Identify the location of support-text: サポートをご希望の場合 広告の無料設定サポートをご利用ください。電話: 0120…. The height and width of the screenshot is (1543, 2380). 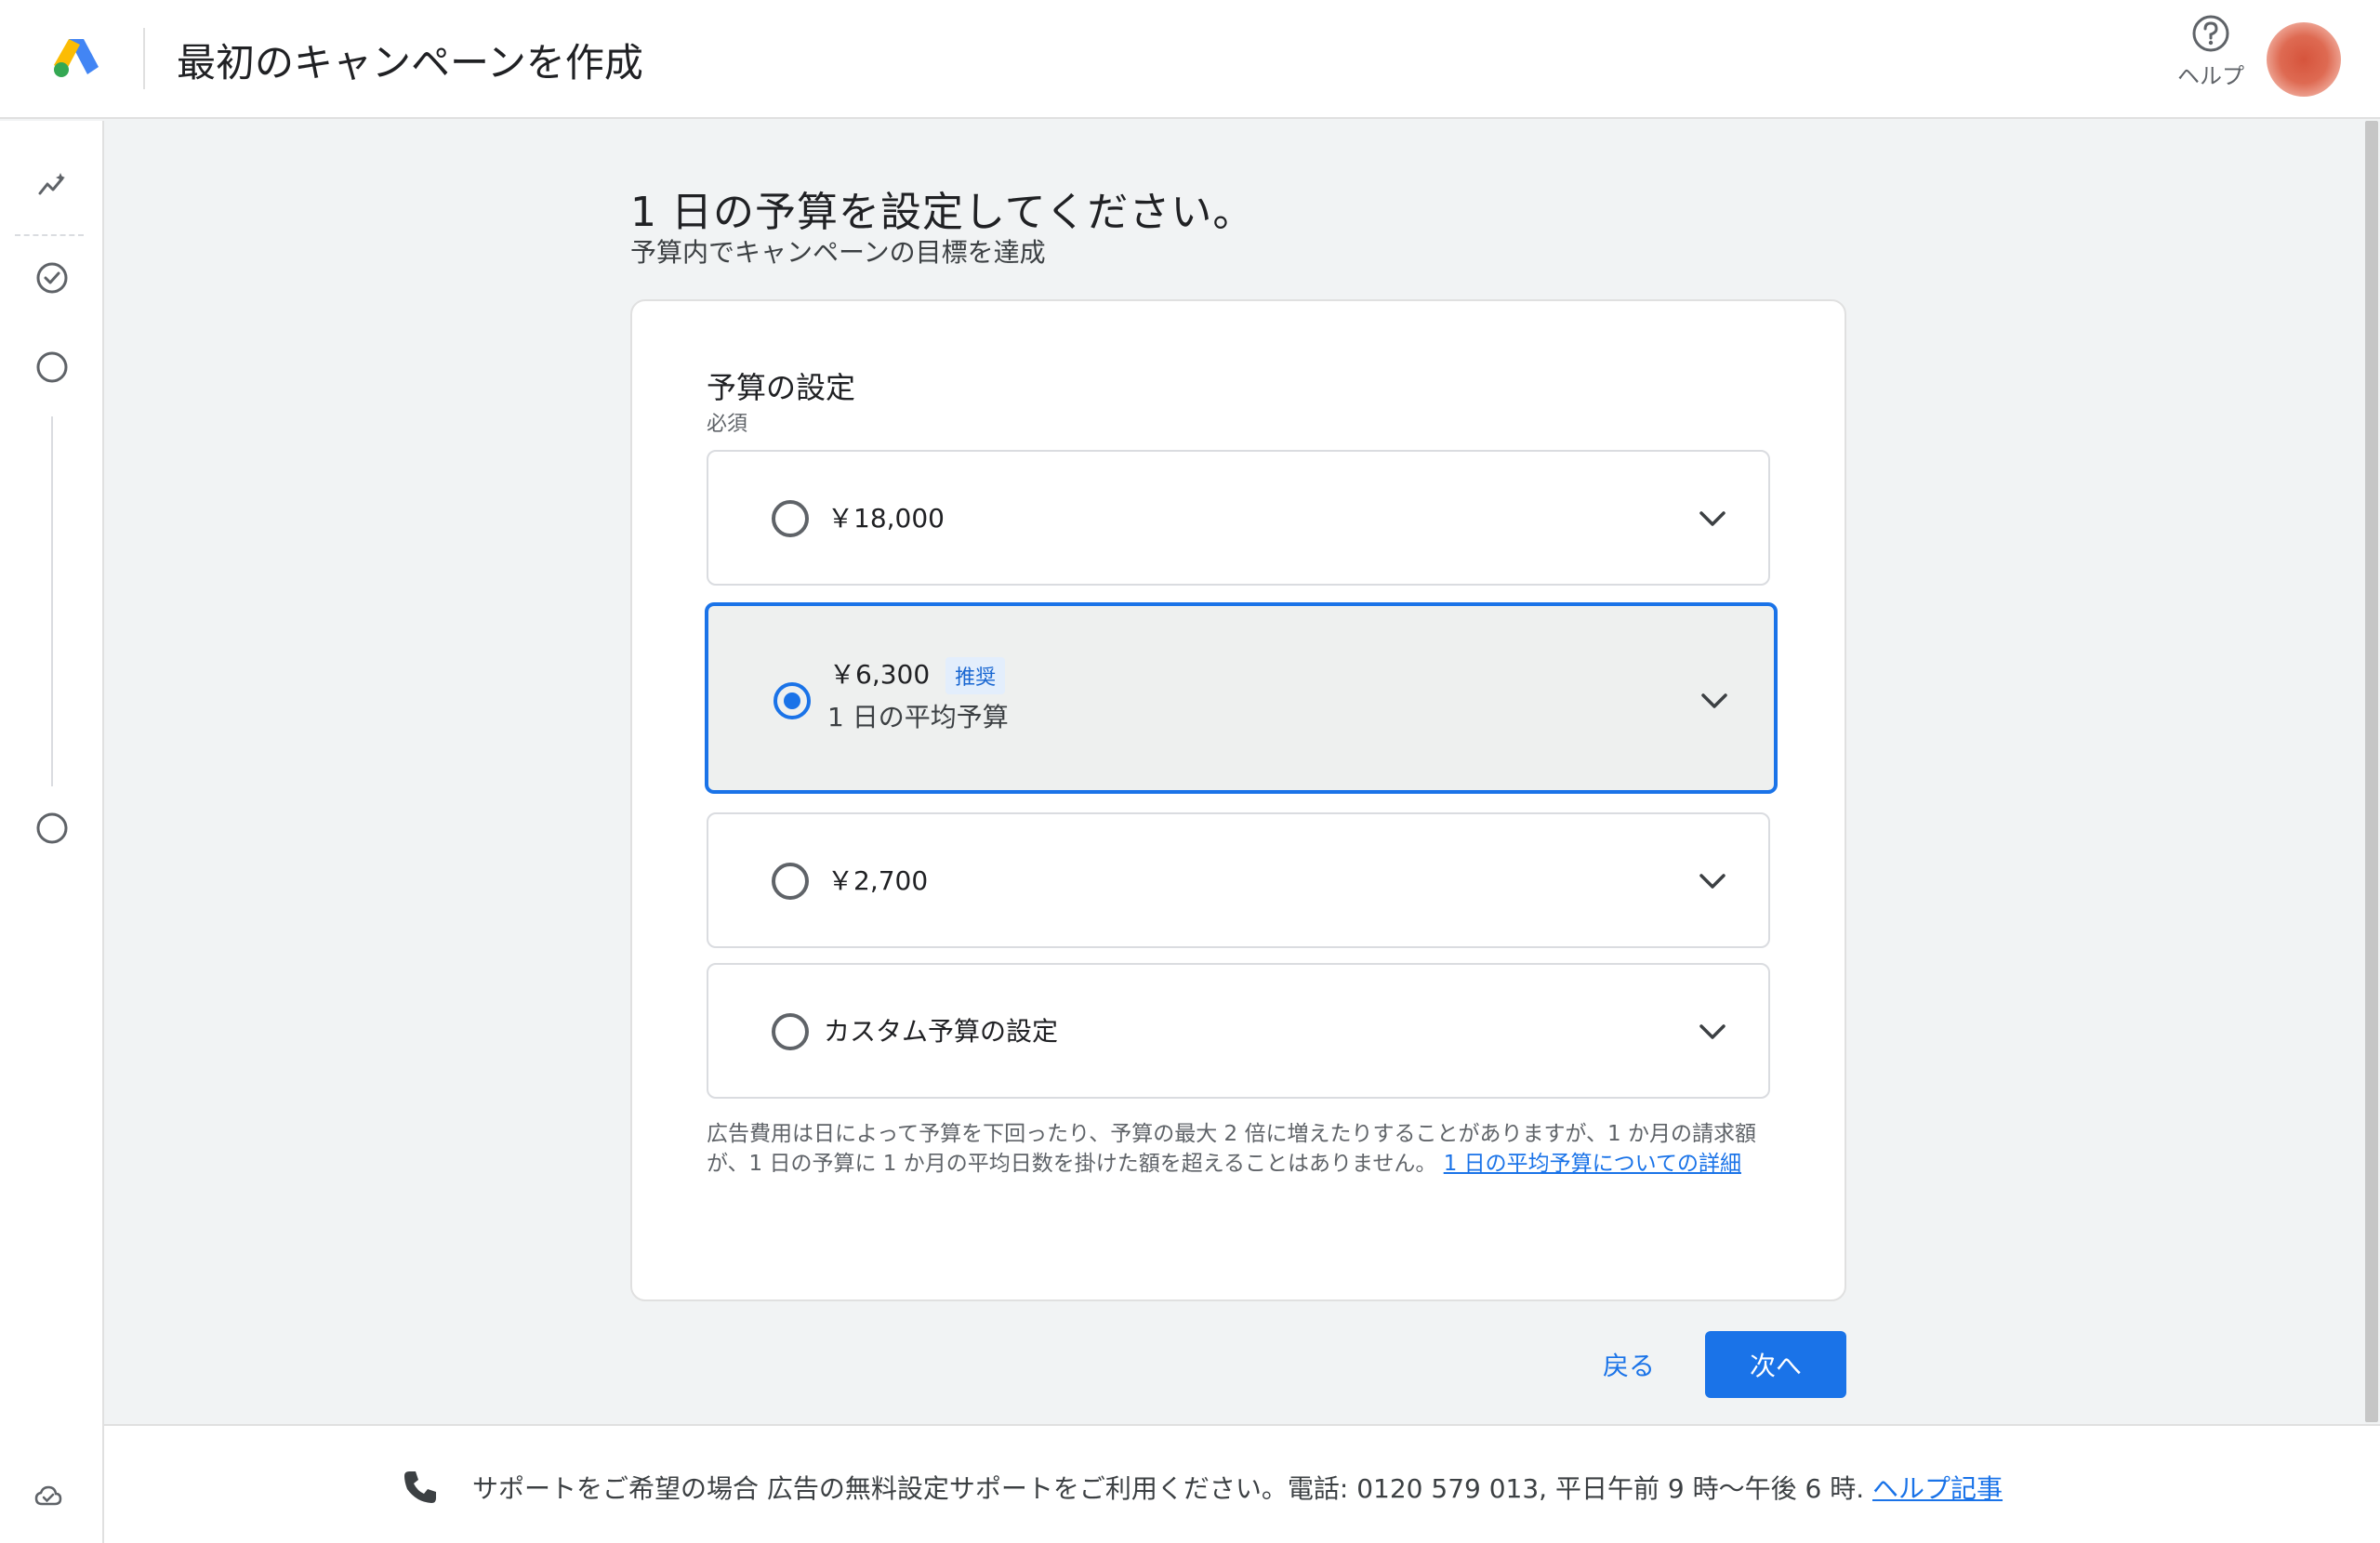
(1168, 1488).